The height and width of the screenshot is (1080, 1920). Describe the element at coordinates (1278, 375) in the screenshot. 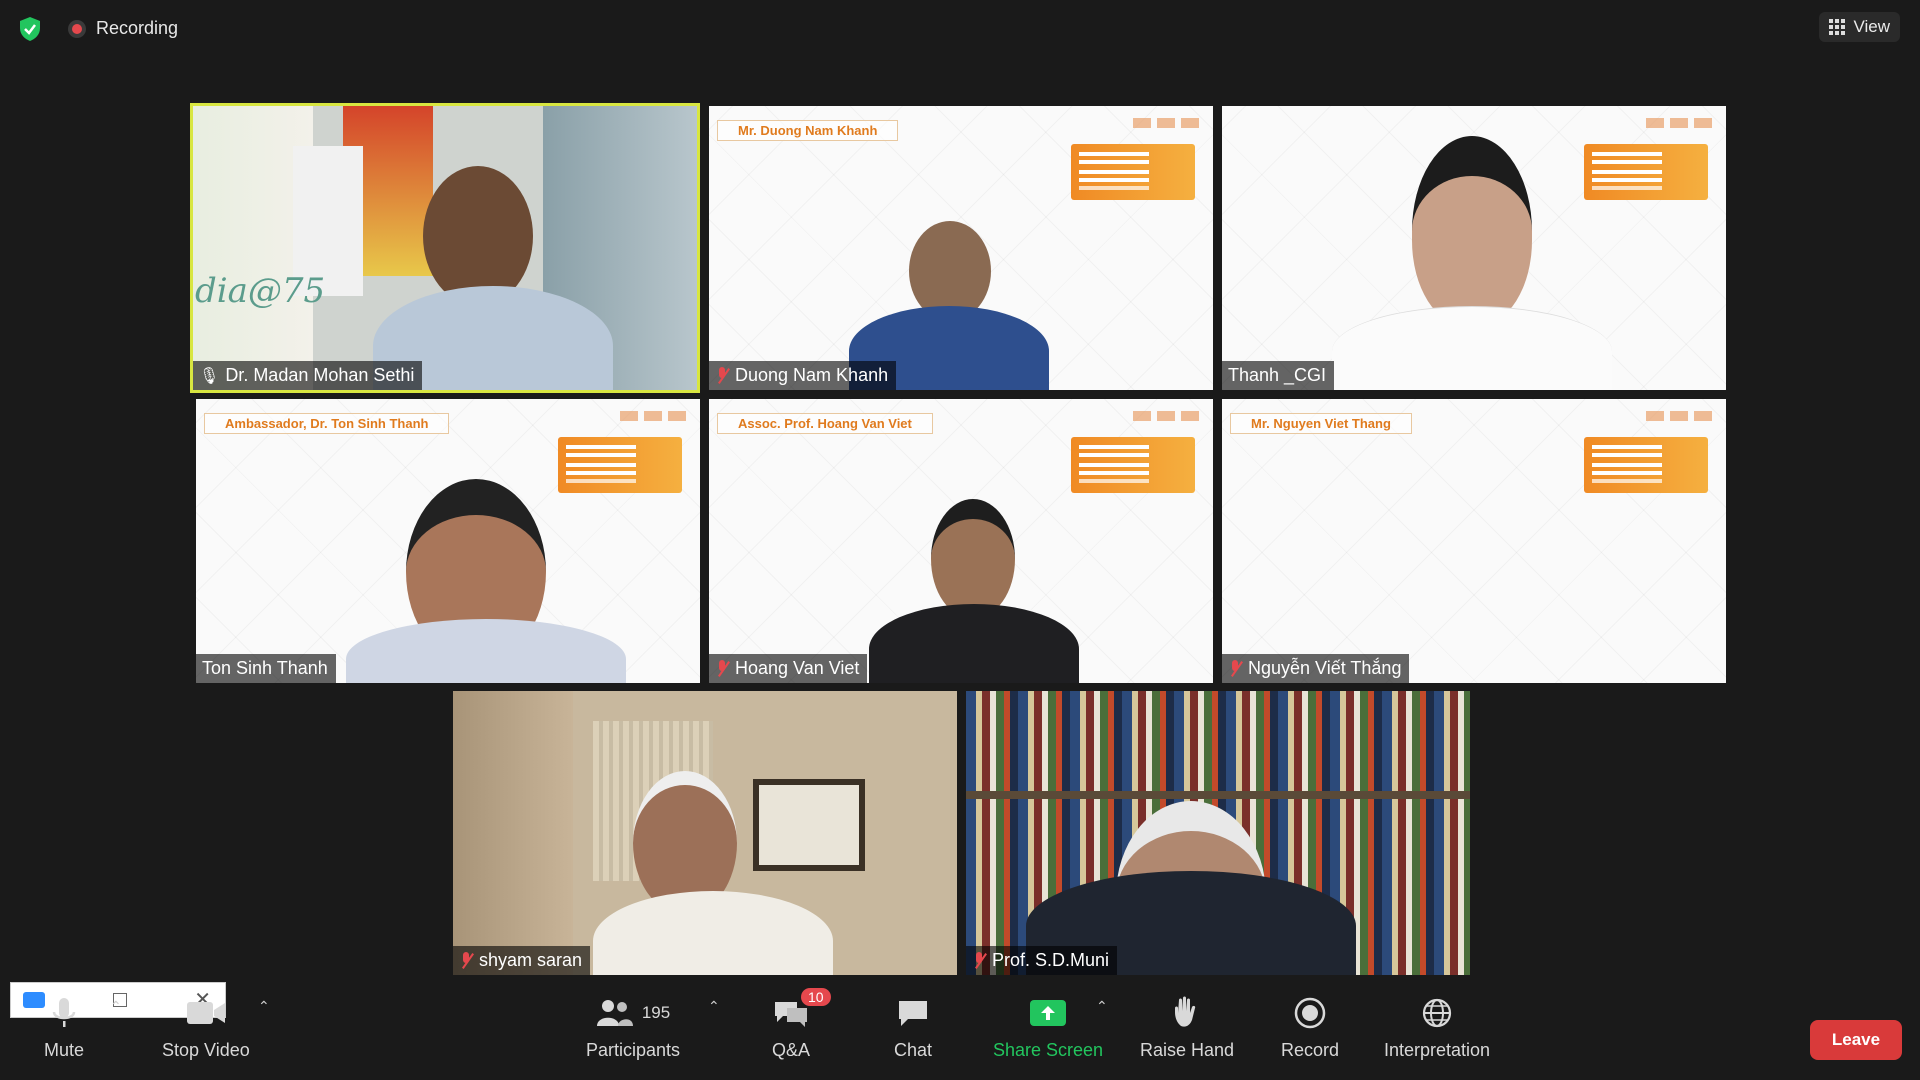

I see `participant-name-label: Thanh _CGI` at that location.